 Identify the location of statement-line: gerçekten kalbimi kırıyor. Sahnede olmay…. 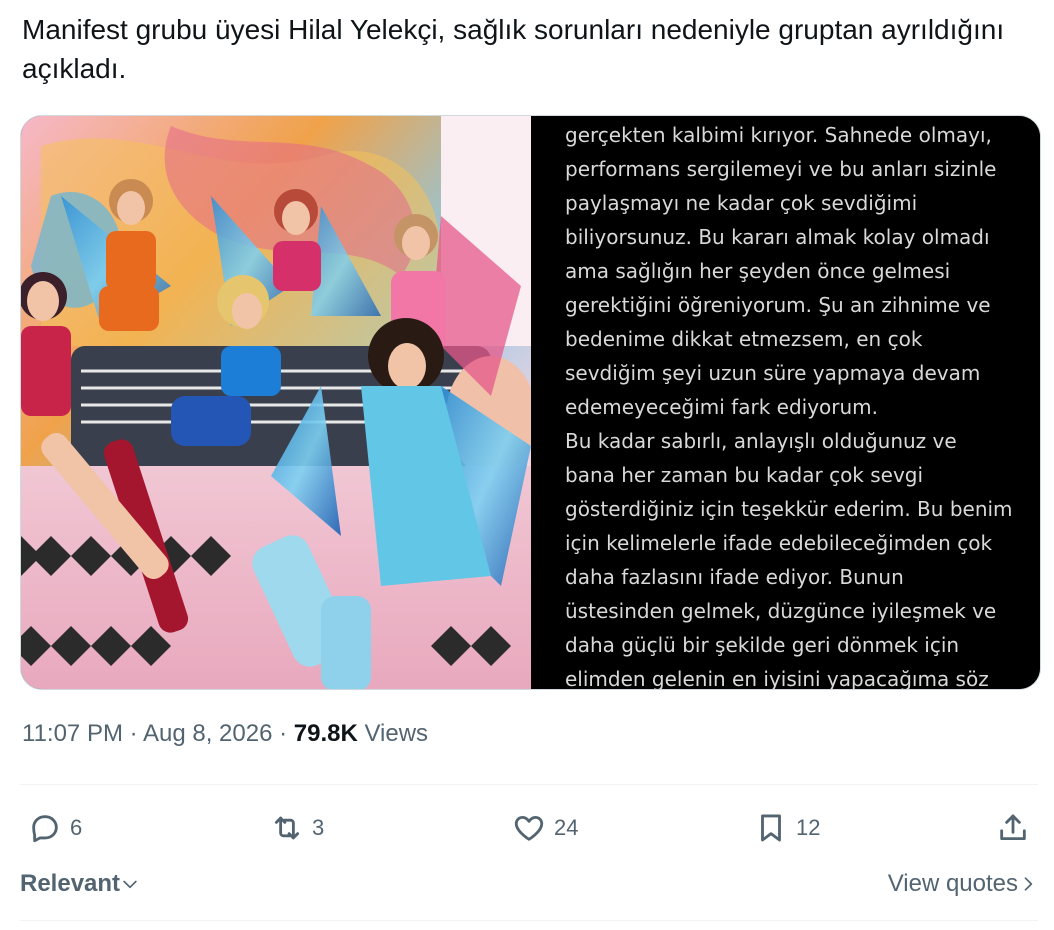
(778, 135).